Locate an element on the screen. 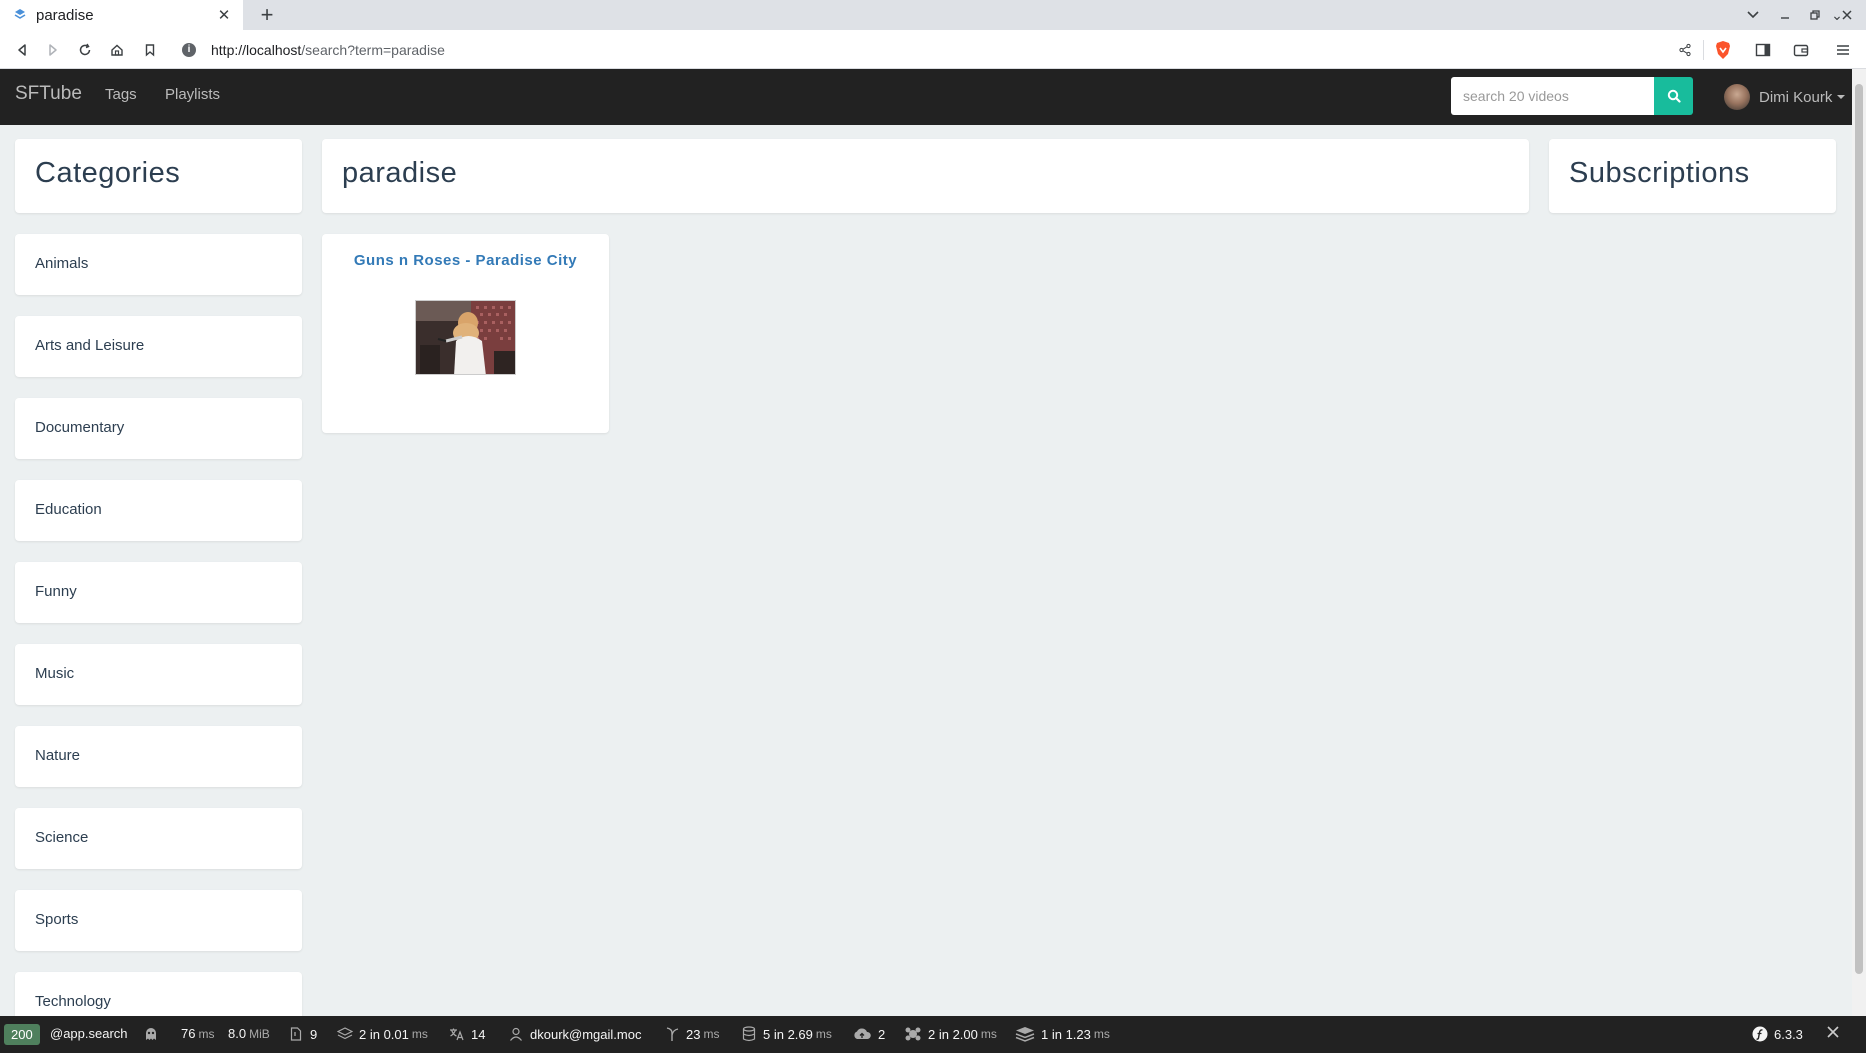  tab-list-chevron-icon is located at coordinates (1753, 15).